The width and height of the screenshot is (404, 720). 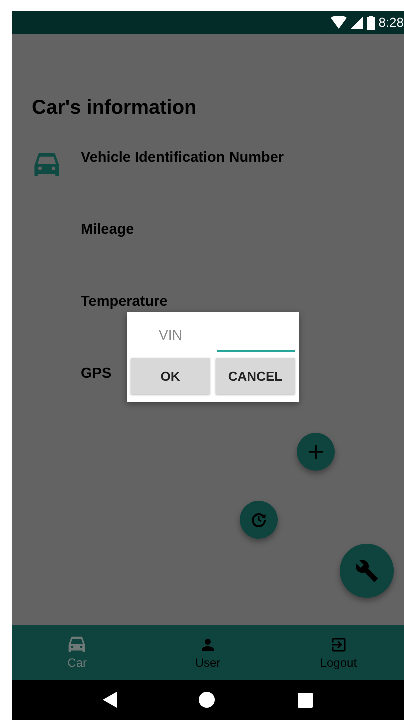 What do you see at coordinates (124, 302) in the screenshot?
I see `field-label: Temperature` at bounding box center [124, 302].